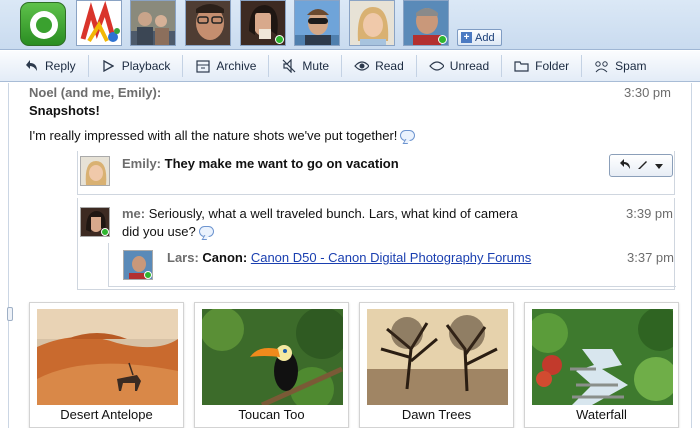  I want to click on unread-button: Unread, so click(460, 66).